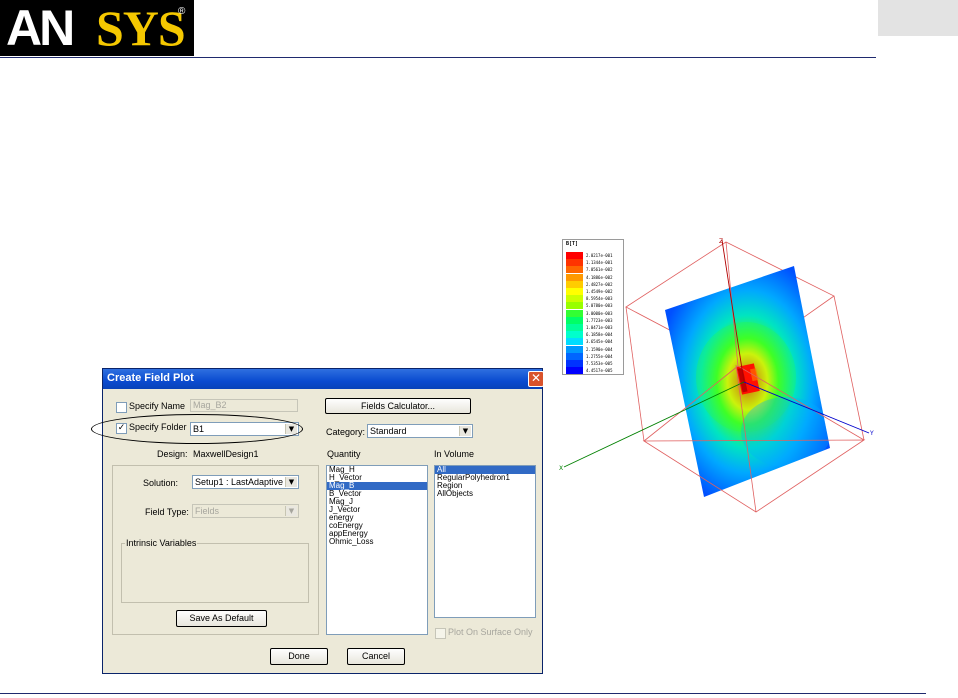 The width and height of the screenshot is (958, 698). Describe the element at coordinates (40, 28) in the screenshot. I see `logo-an-text: AN` at that location.